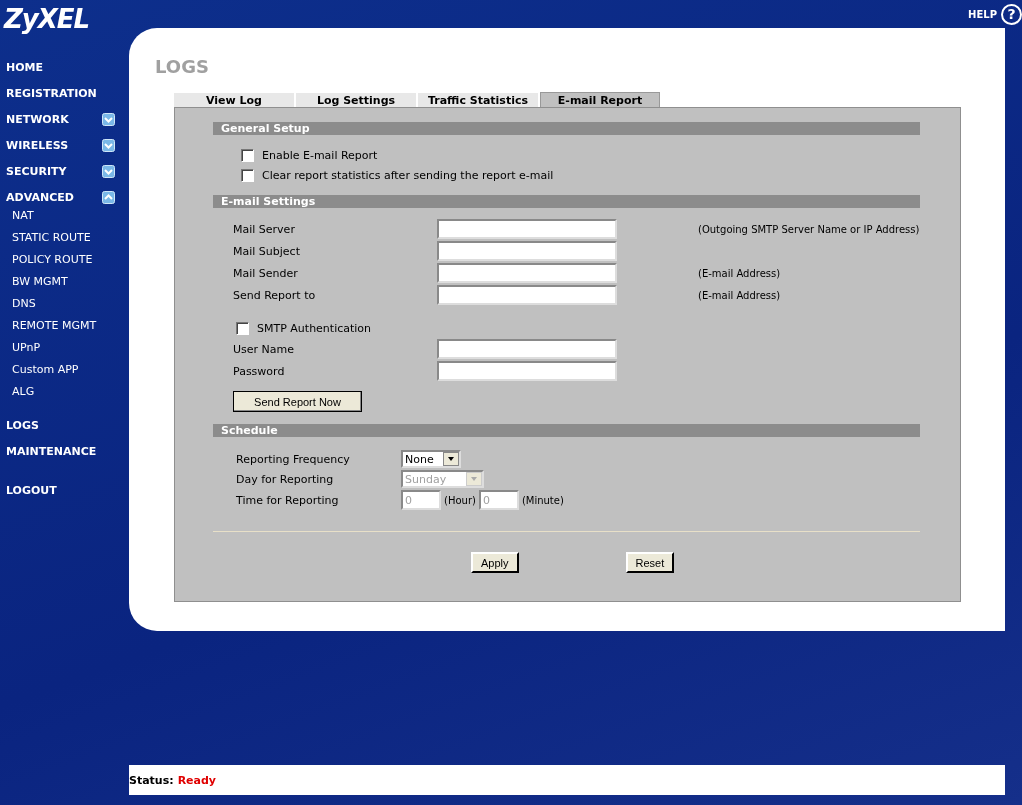  What do you see at coordinates (41, 370) in the screenshot?
I see `nav-subitem: Custom APP` at bounding box center [41, 370].